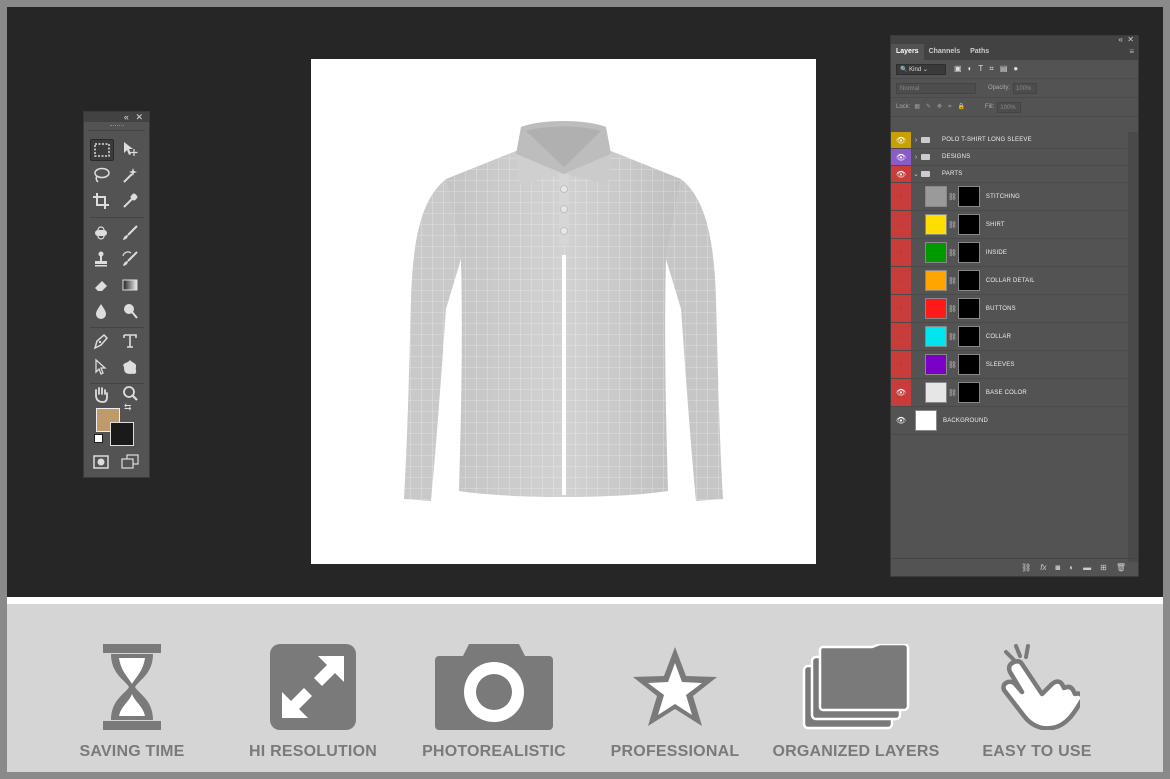  I want to click on tab-paths: Paths, so click(979, 52).